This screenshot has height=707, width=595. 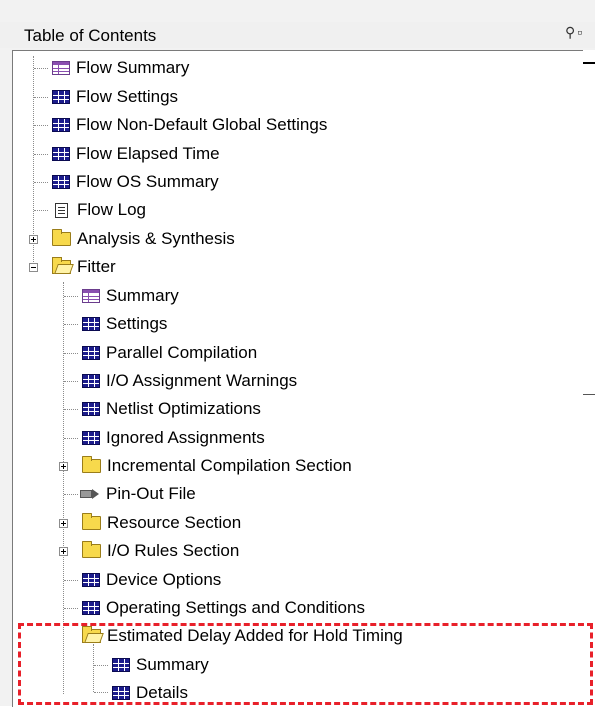 I want to click on expand-incremental-icon, so click(x=63, y=466).